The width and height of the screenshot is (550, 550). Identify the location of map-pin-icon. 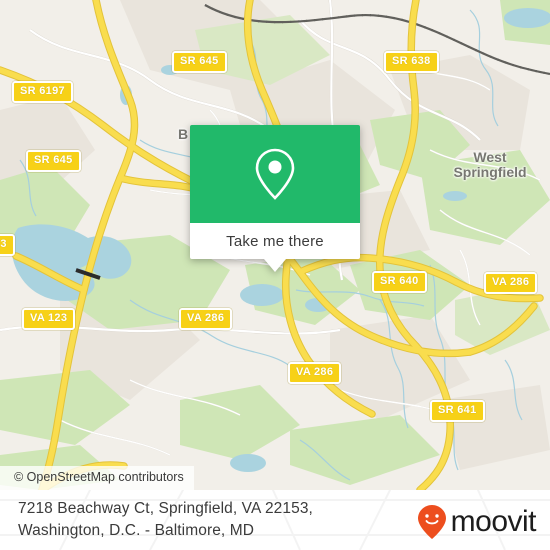
(275, 174).